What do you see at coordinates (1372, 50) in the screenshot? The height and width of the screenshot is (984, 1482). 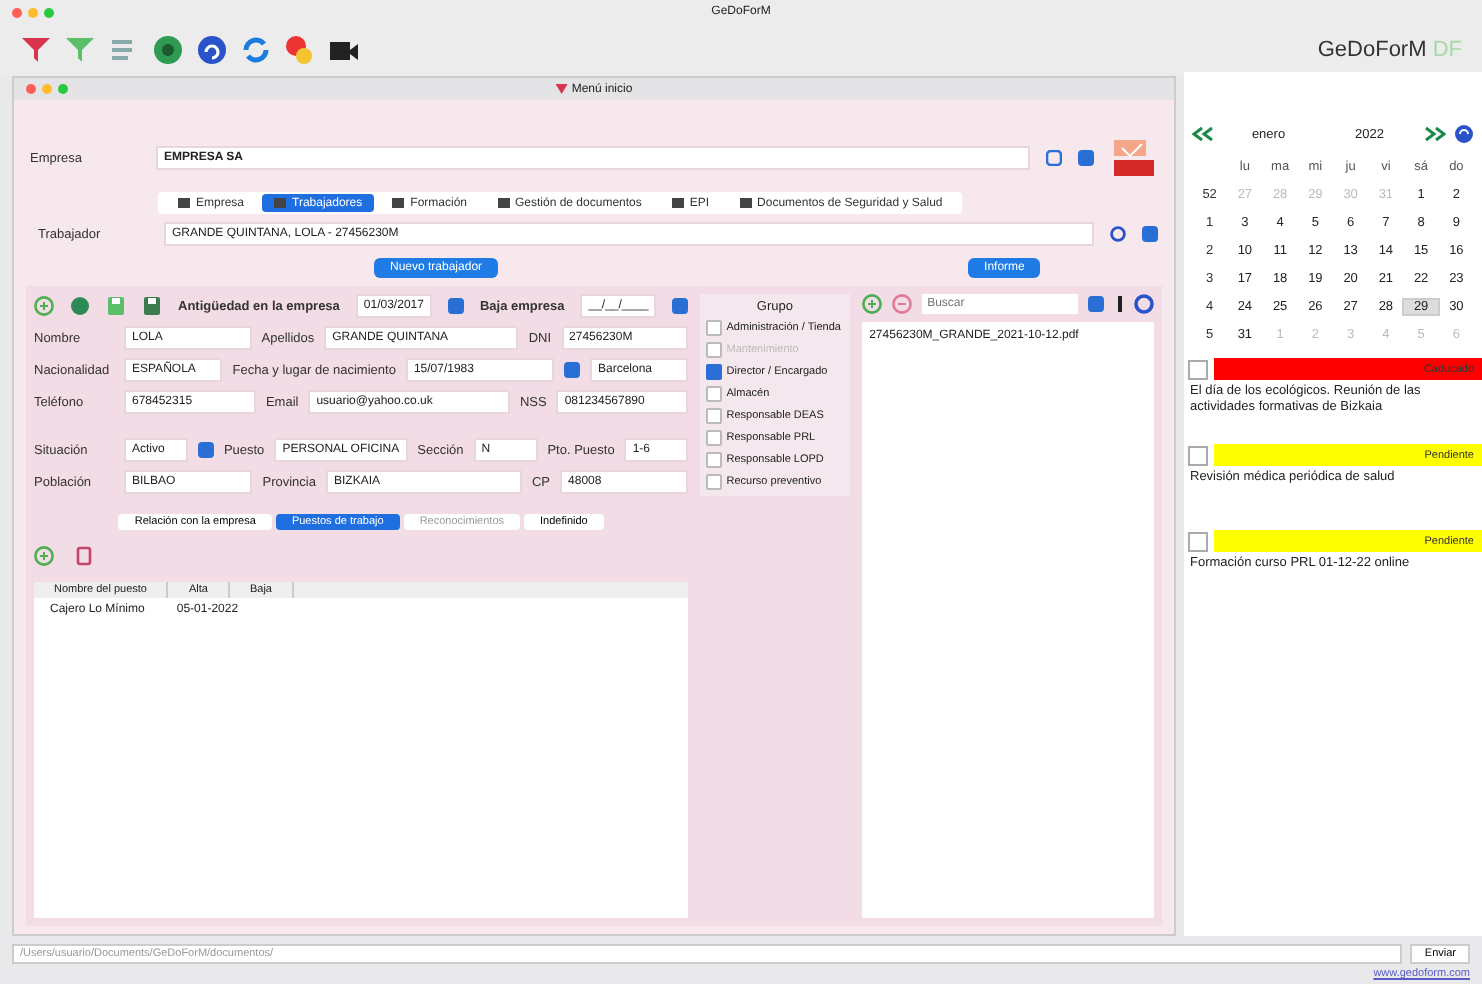 I see `app-logo-text: GeDoForM` at bounding box center [1372, 50].